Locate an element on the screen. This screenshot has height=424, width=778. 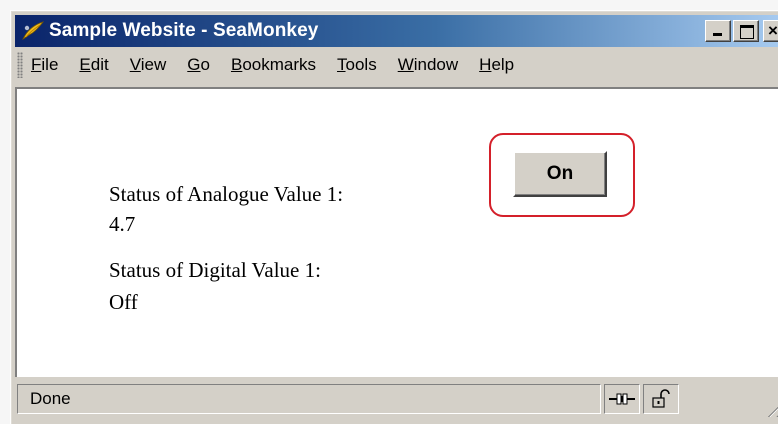
menu-view: View is located at coordinates (148, 65).